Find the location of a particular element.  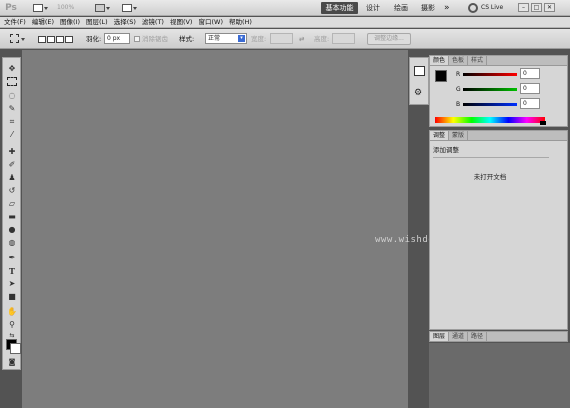

eraser-tool-icon: ▱ is located at coordinates (12, 204).